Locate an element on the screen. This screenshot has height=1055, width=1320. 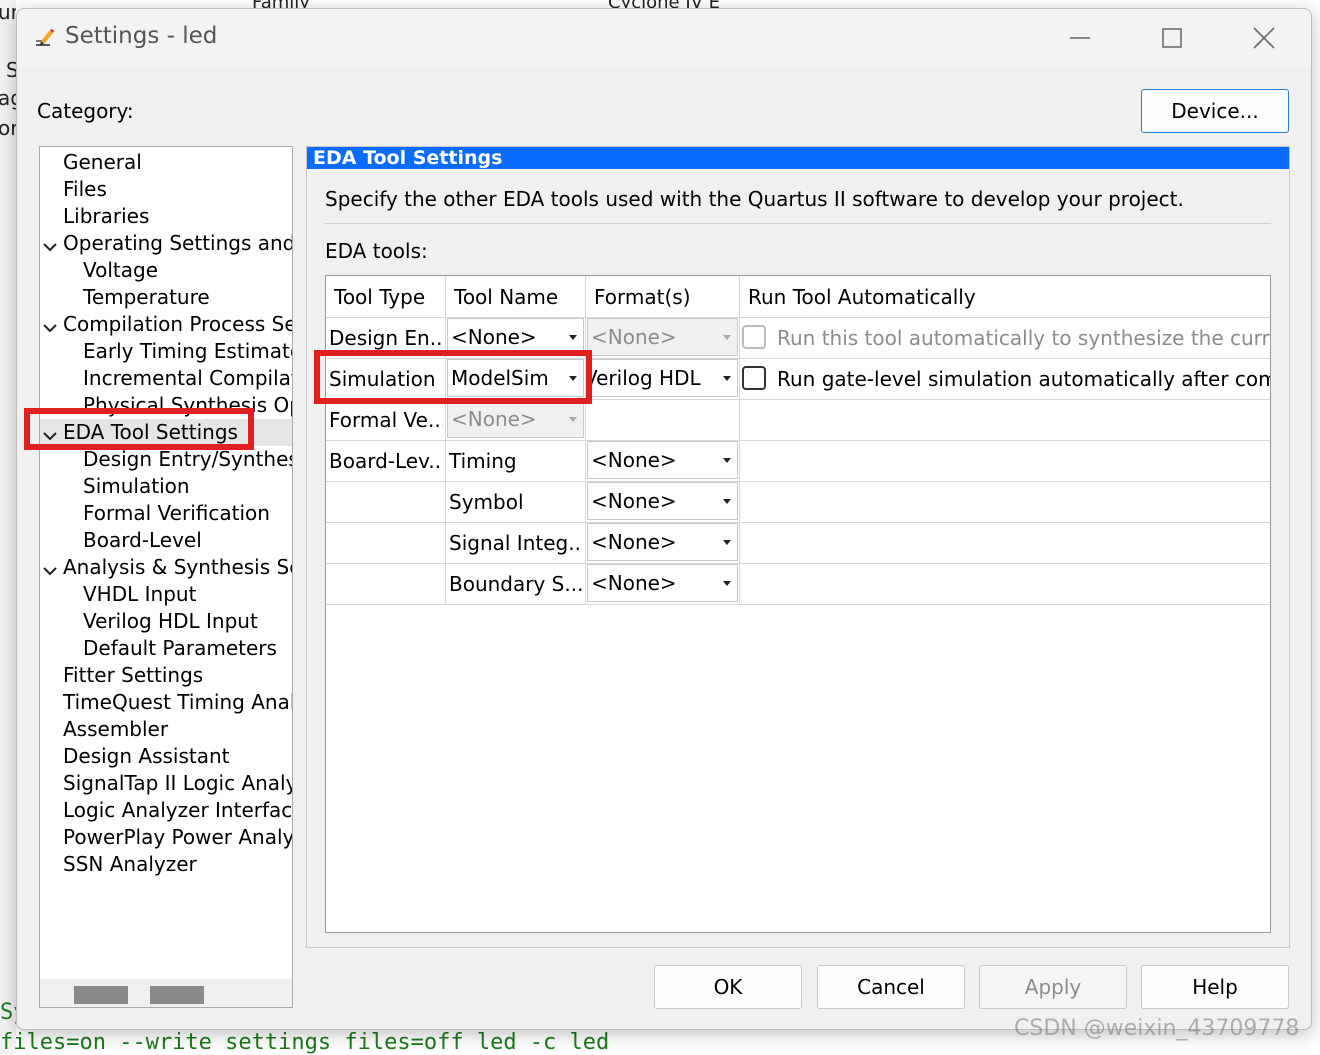
tree-item-signaltap: SignalTap II Logic Analy is located at coordinates (166, 783).